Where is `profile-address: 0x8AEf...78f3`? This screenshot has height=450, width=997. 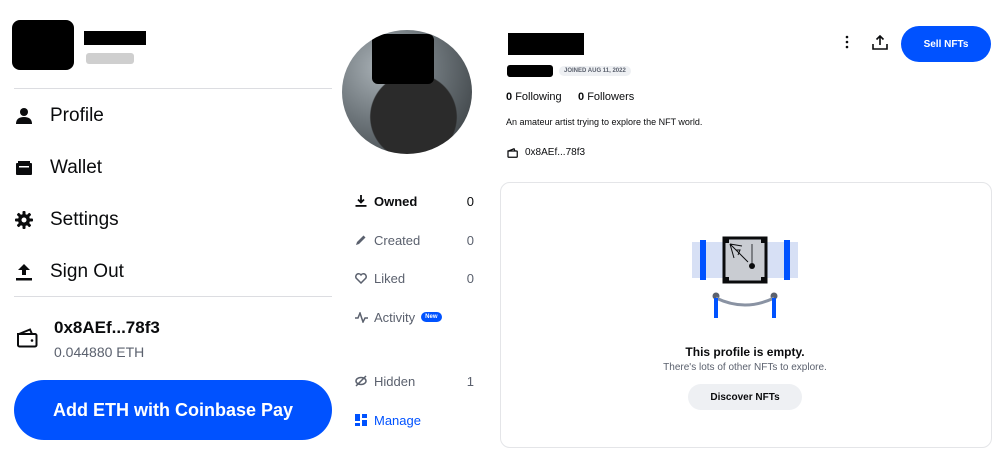 profile-address: 0x8AEf...78f3 is located at coordinates (555, 152).